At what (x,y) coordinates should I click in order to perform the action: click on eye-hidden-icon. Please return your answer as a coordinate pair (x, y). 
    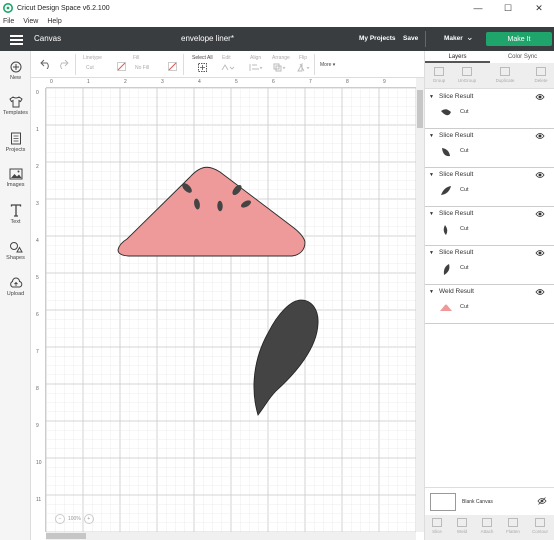
    Looking at the image, I should click on (542, 501).